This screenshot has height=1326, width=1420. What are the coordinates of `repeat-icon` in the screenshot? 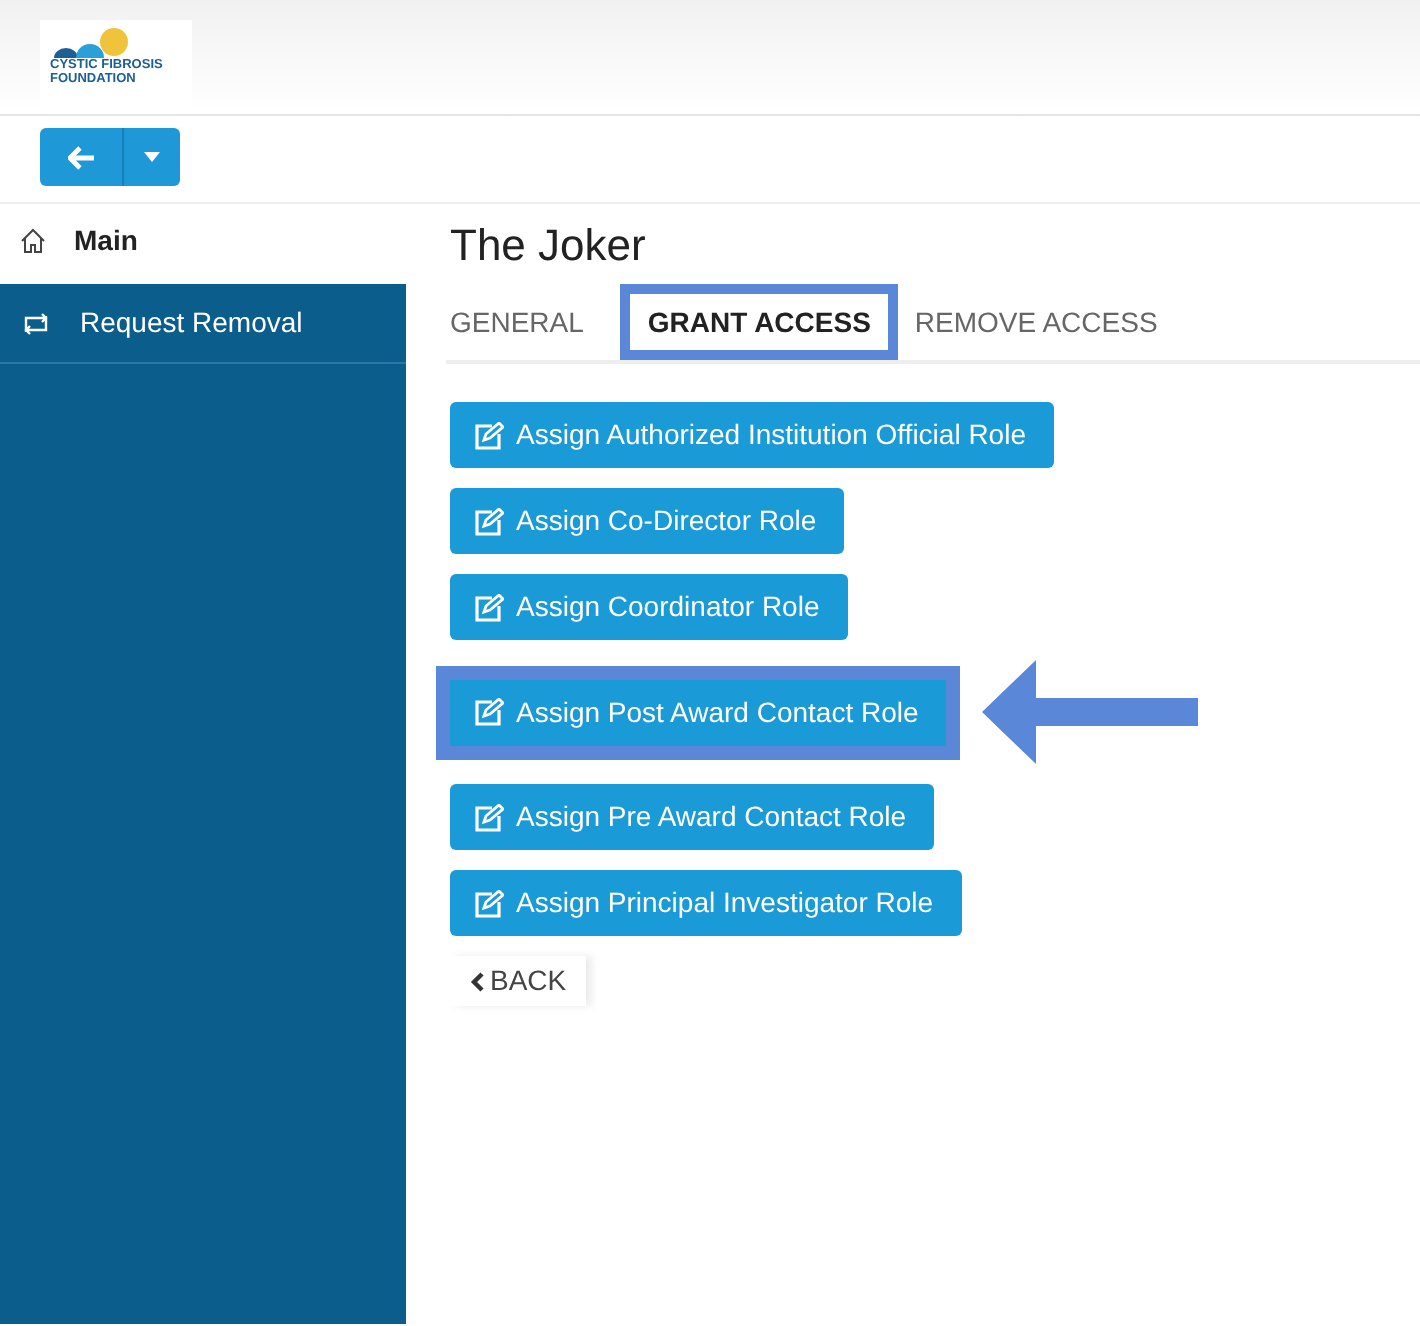 It's located at (36, 323).